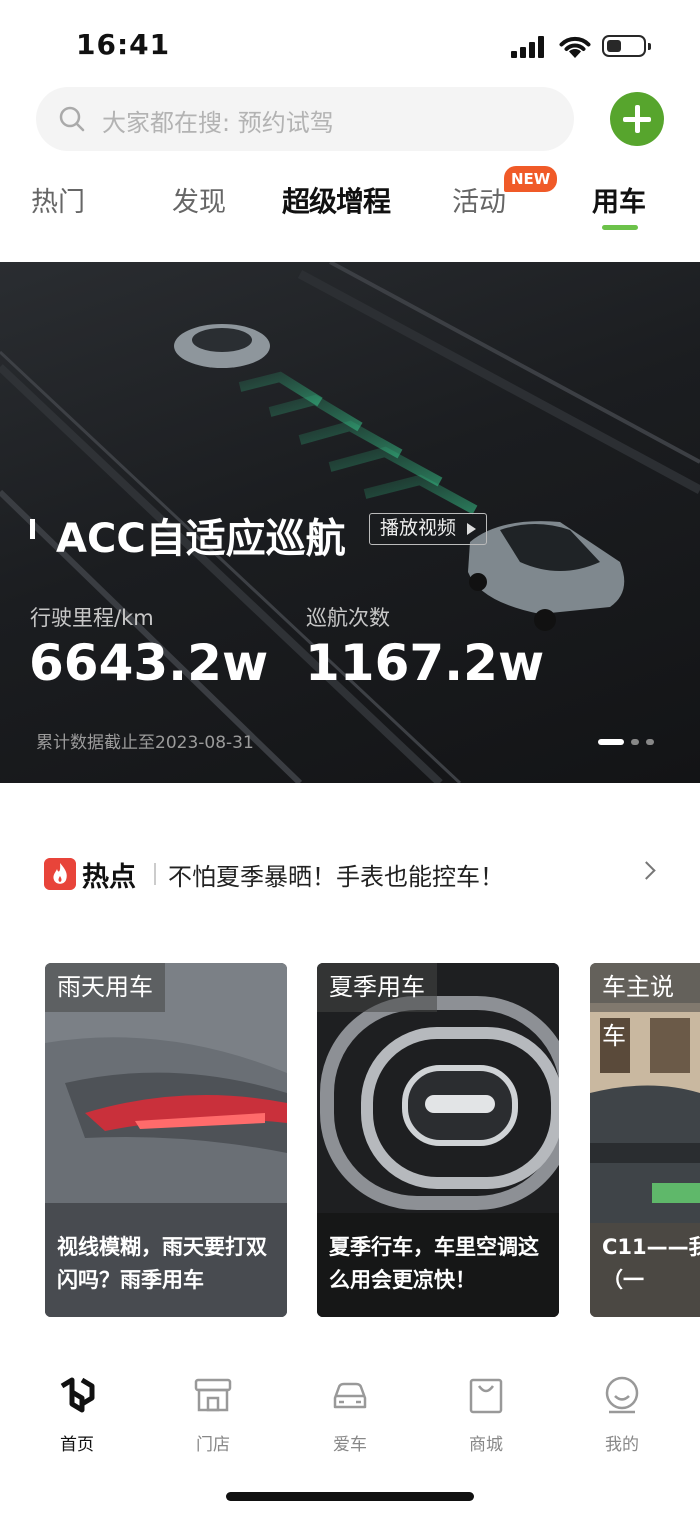 This screenshot has height=1515, width=700. Describe the element at coordinates (92, 618) in the screenshot. I see `mileage-label: 行驶里程/km` at that location.